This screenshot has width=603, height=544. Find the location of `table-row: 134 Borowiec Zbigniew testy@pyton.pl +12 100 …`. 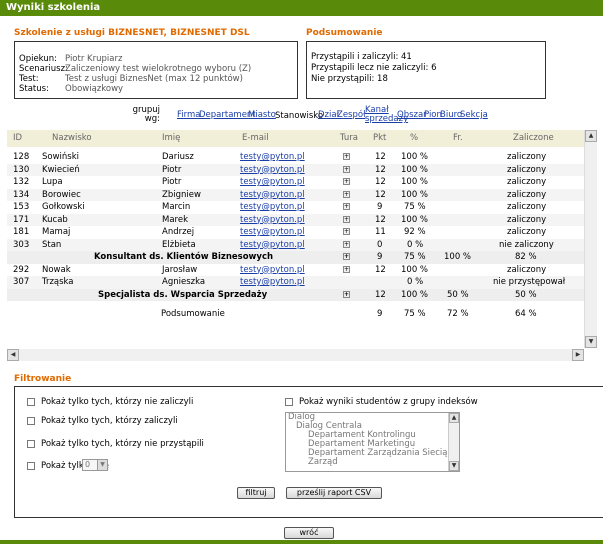

table-row: 134 Borowiec Zbigniew testy@pyton.pl +12 100 … is located at coordinates (295, 195).